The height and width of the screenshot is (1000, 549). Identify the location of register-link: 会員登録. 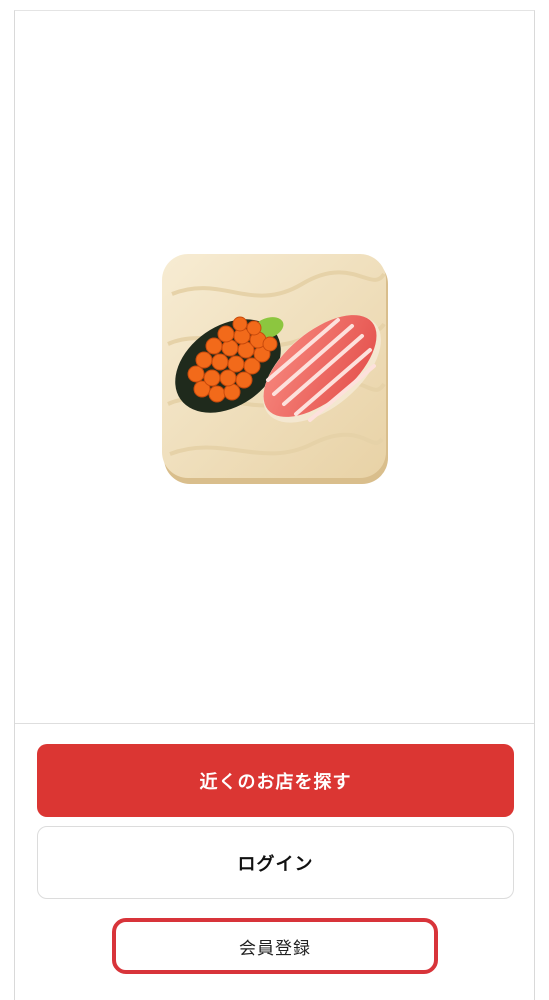
(275, 946).